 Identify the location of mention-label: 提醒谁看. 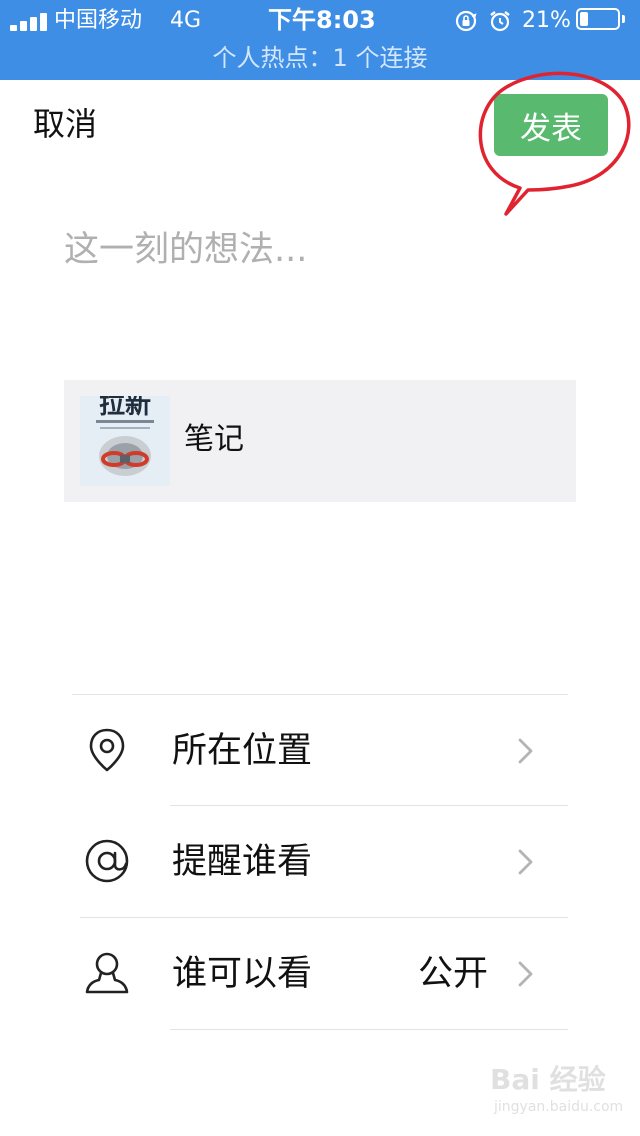
(242, 862).